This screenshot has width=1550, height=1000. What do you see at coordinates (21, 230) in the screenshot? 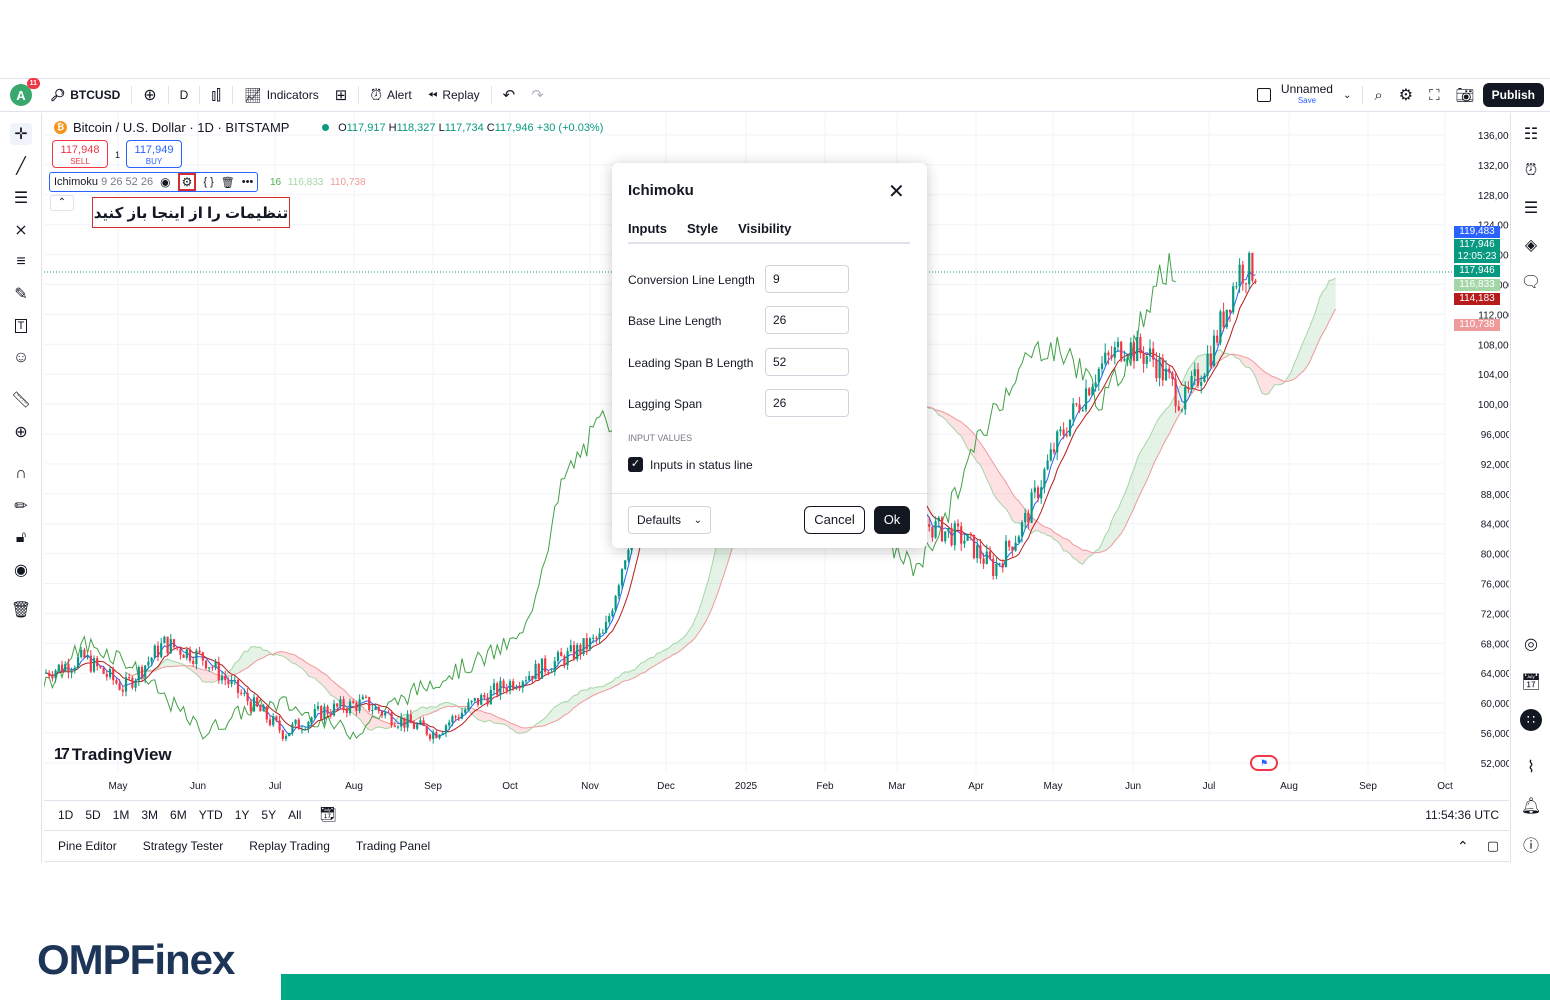
I see `pattern-tool: ⨯` at bounding box center [21, 230].